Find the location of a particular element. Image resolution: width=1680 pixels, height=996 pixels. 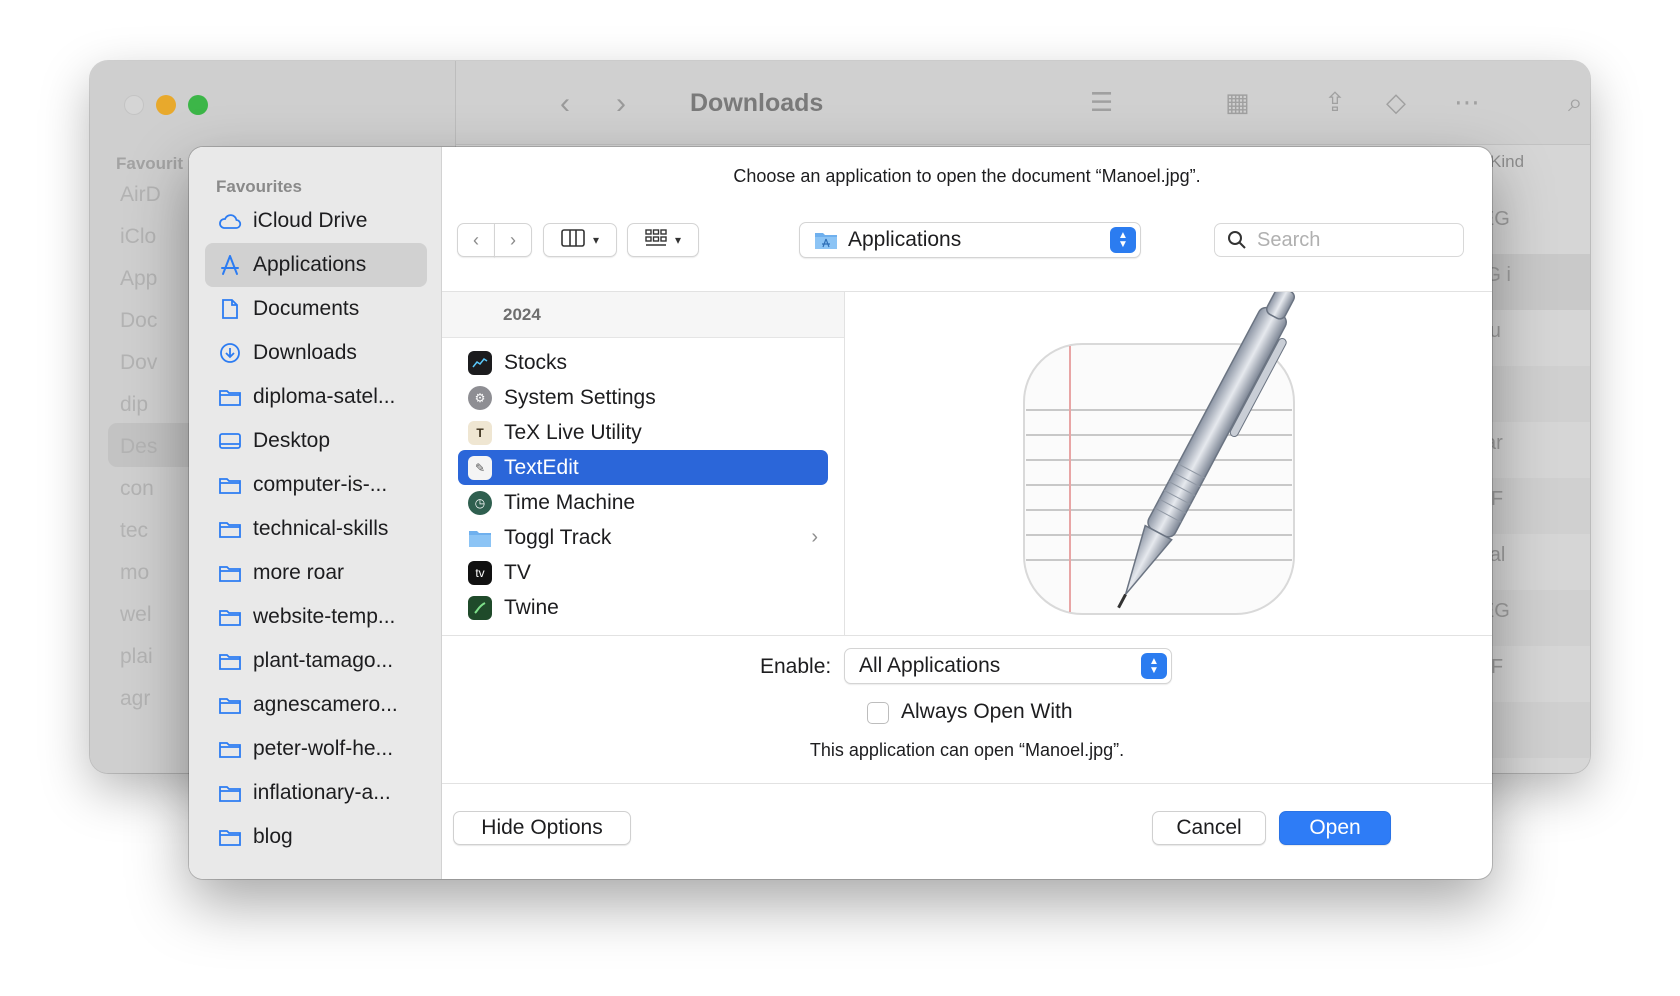

list-item: ⚙ System Settings is located at coordinates (643, 397).